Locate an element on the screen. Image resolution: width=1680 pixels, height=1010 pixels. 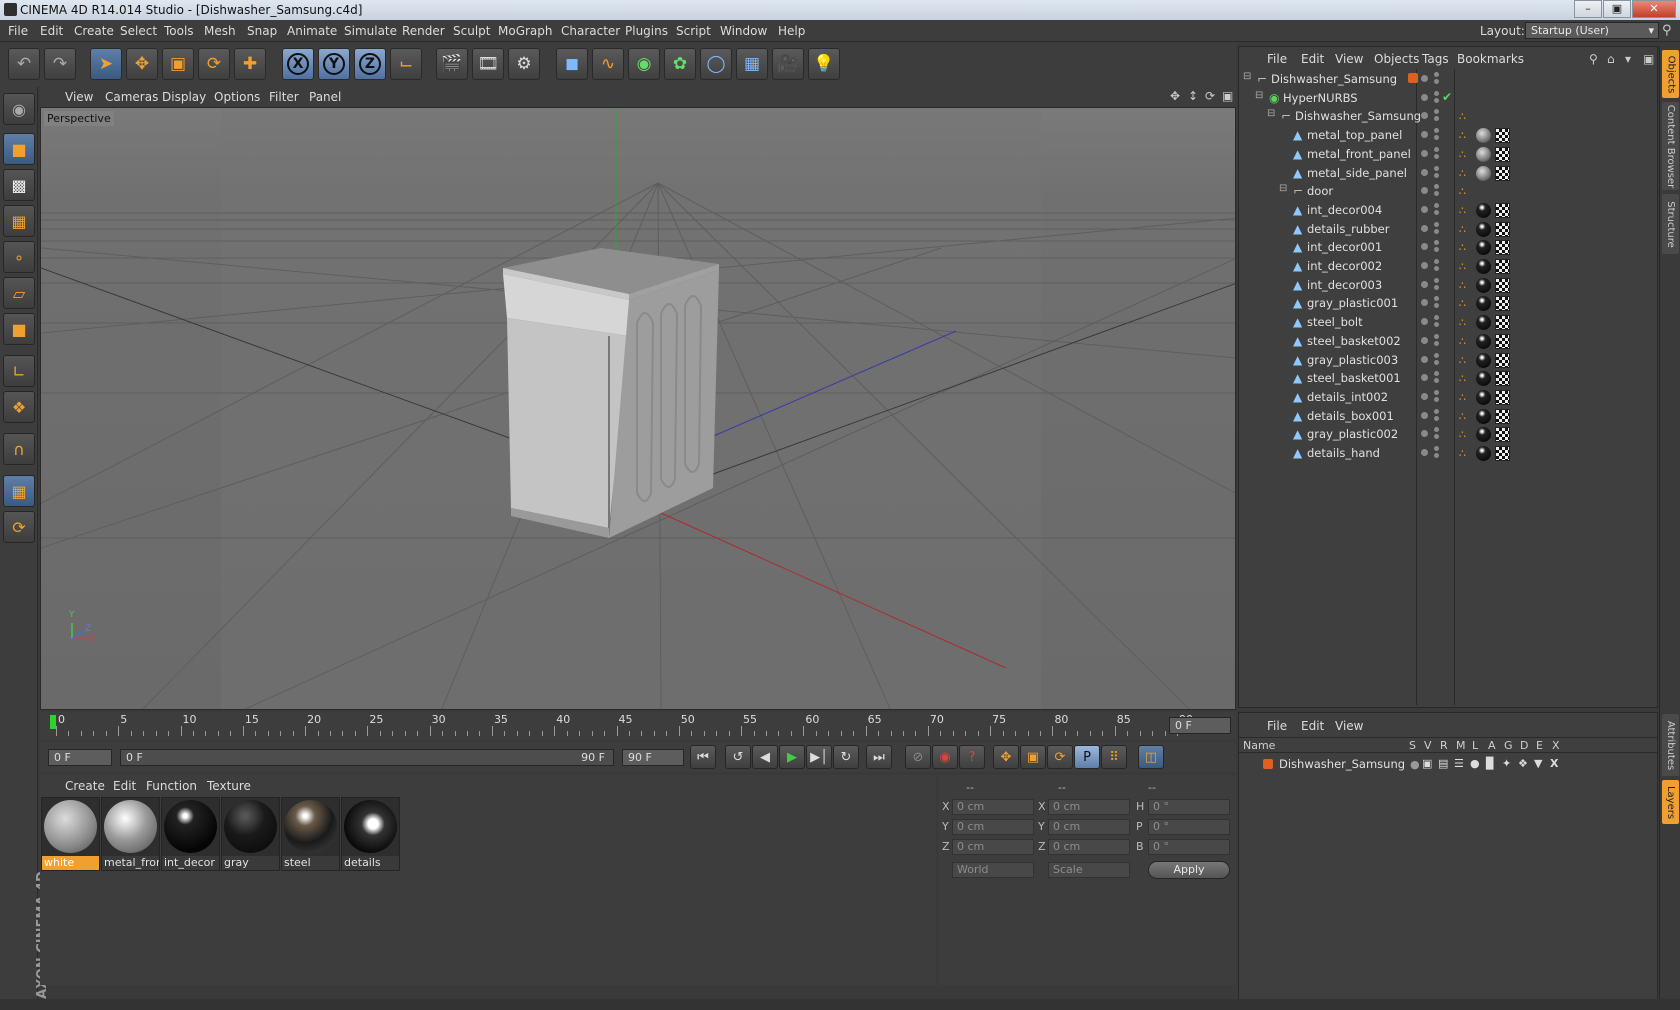
coord-pos-x-field: 0 cm is located at coordinates (993, 807).